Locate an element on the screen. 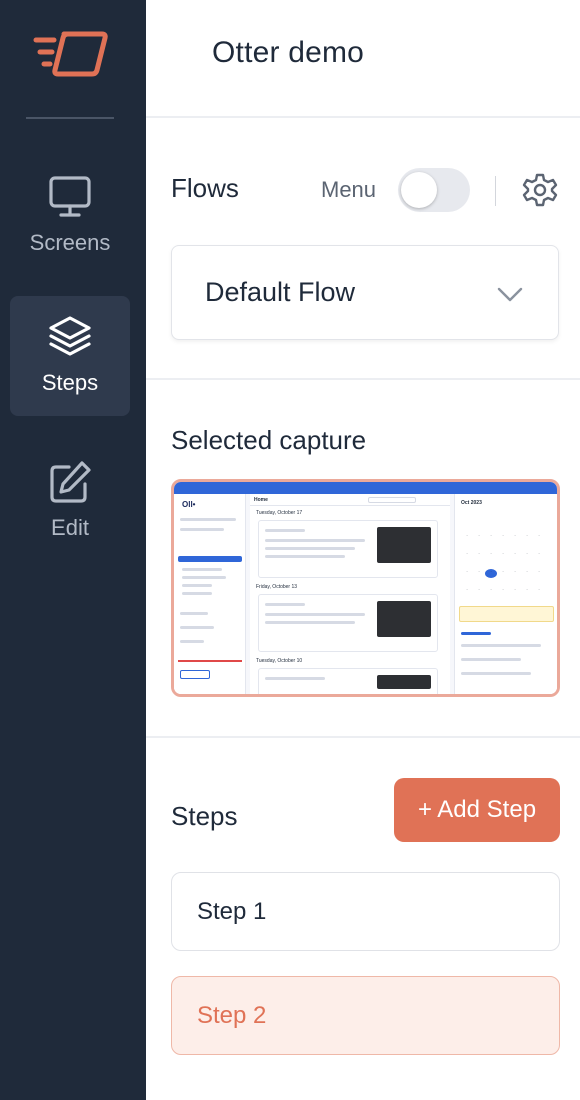 Image resolution: width=580 pixels, height=1100 pixels. menu-toggle is located at coordinates (434, 190).